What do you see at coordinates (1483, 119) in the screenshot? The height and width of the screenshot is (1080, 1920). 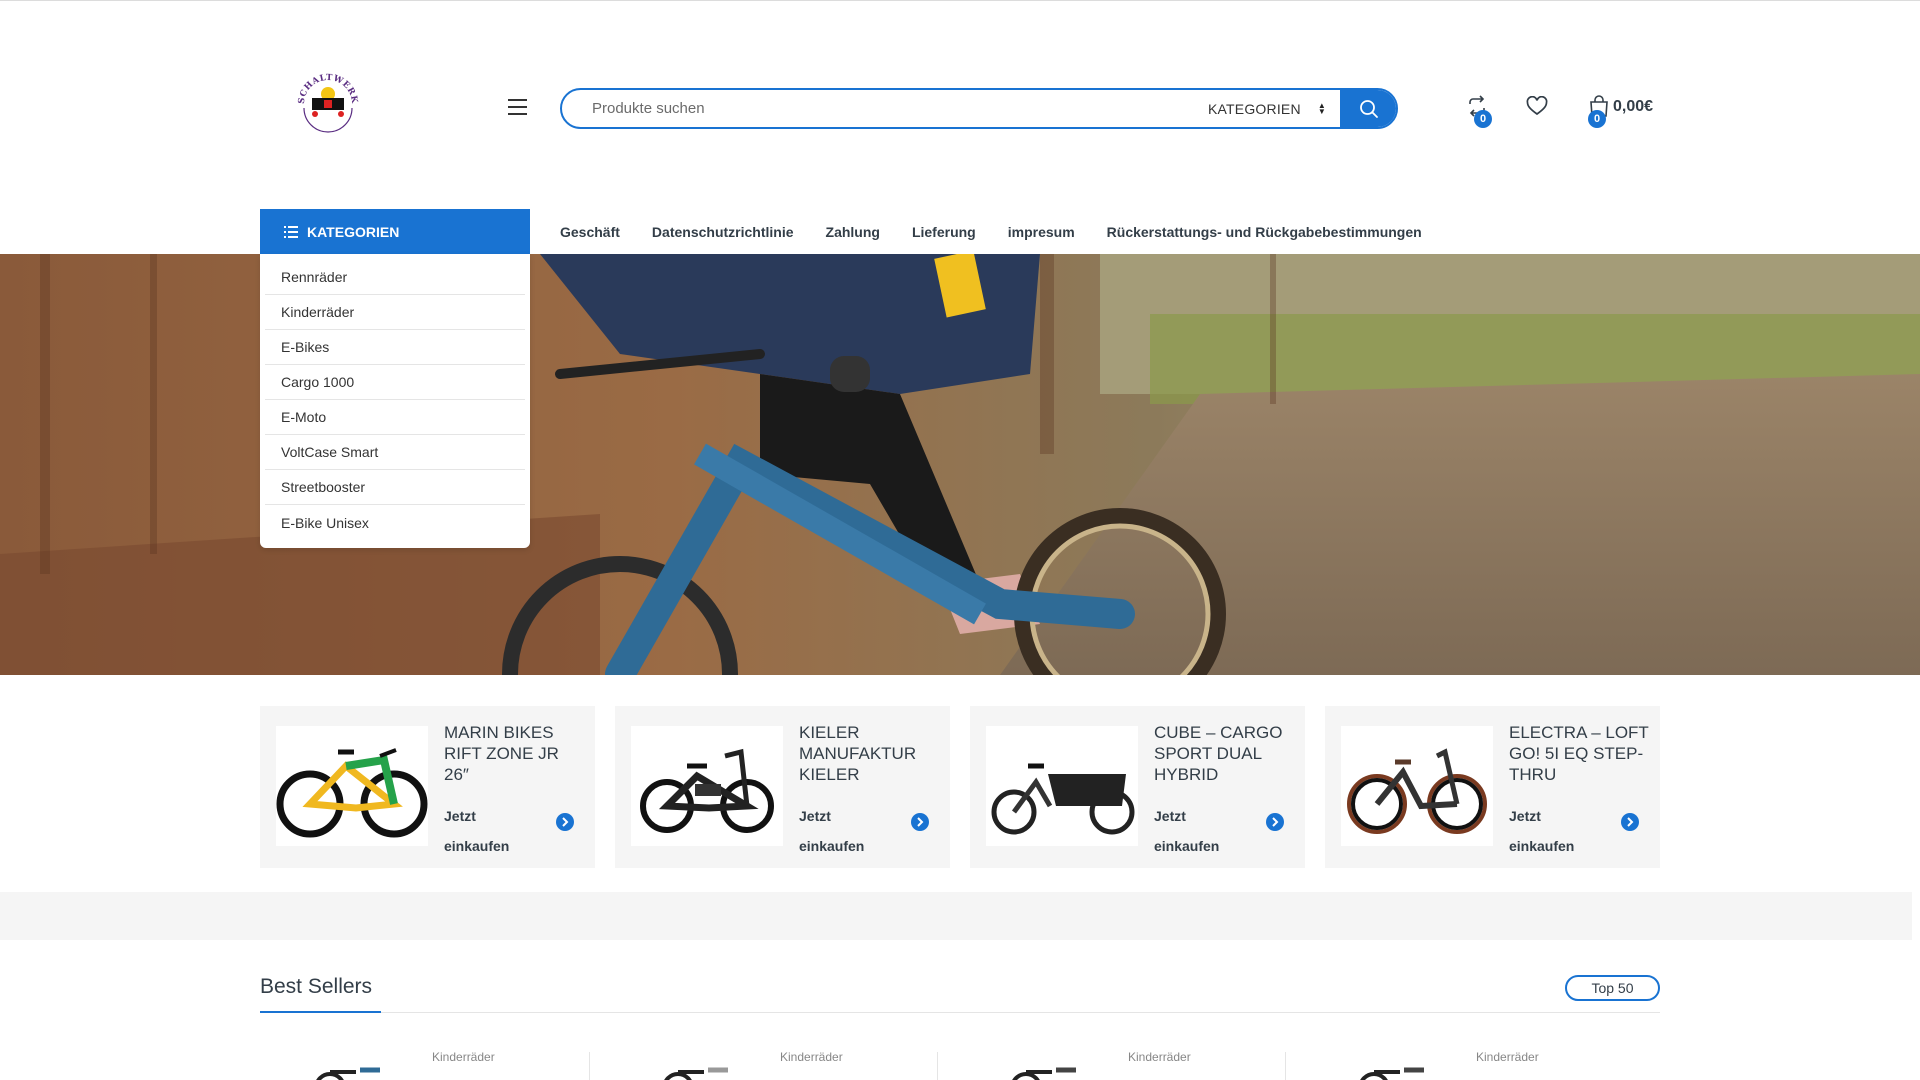 I see `compare-count-badge: 0` at bounding box center [1483, 119].